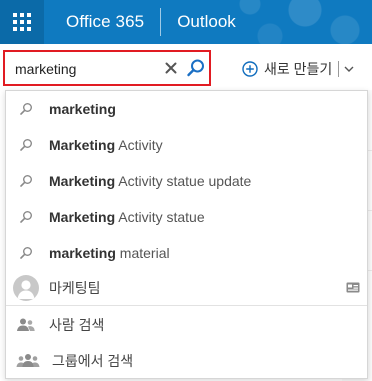 The height and width of the screenshot is (381, 372). Describe the element at coordinates (26, 324) in the screenshot. I see `person-icon` at that location.